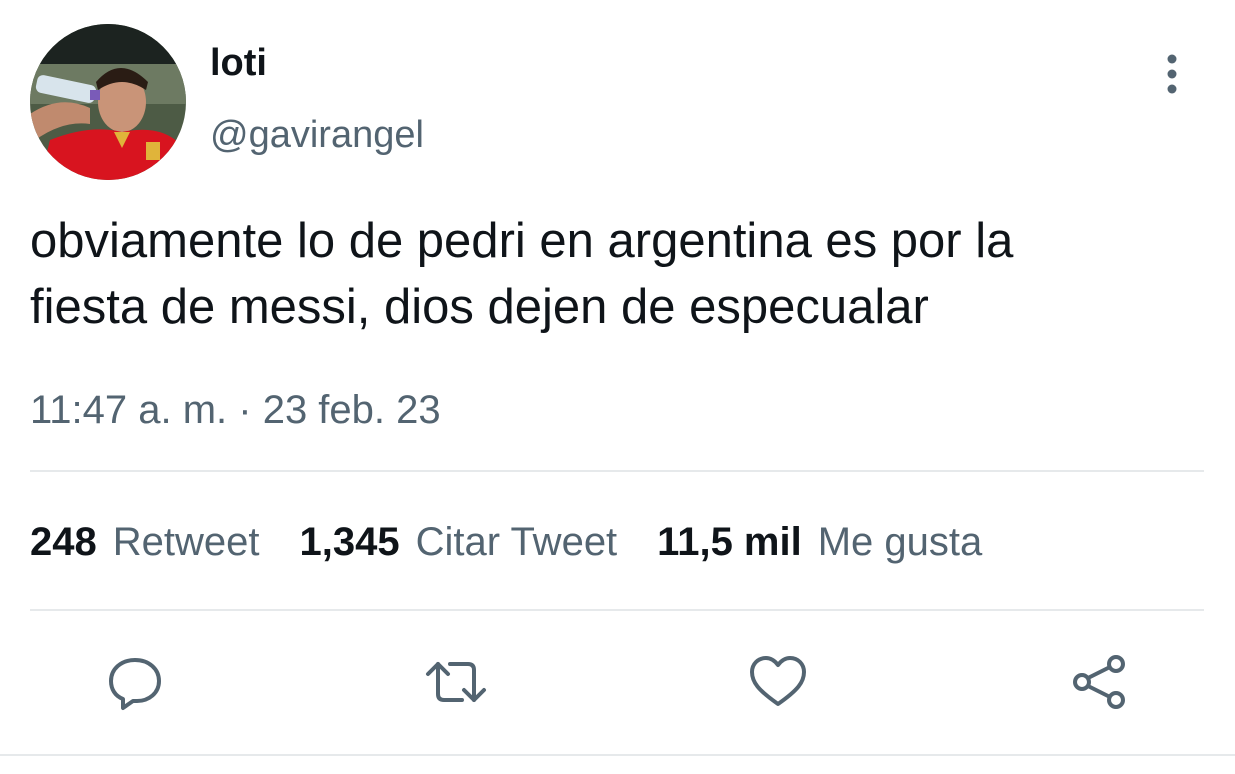 The width and height of the screenshot is (1235, 774). I want to click on more-options-button, so click(1172, 75).